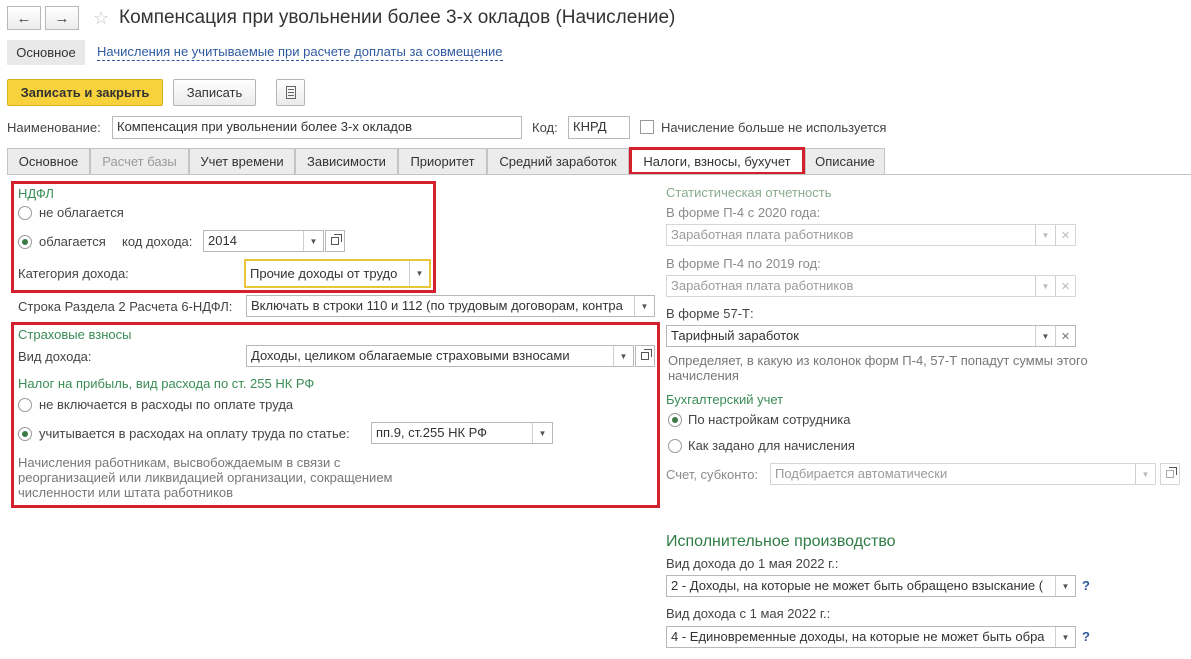 The image size is (1191, 659). What do you see at coordinates (54, 127) in the screenshot?
I see `name-label: Наименование:` at bounding box center [54, 127].